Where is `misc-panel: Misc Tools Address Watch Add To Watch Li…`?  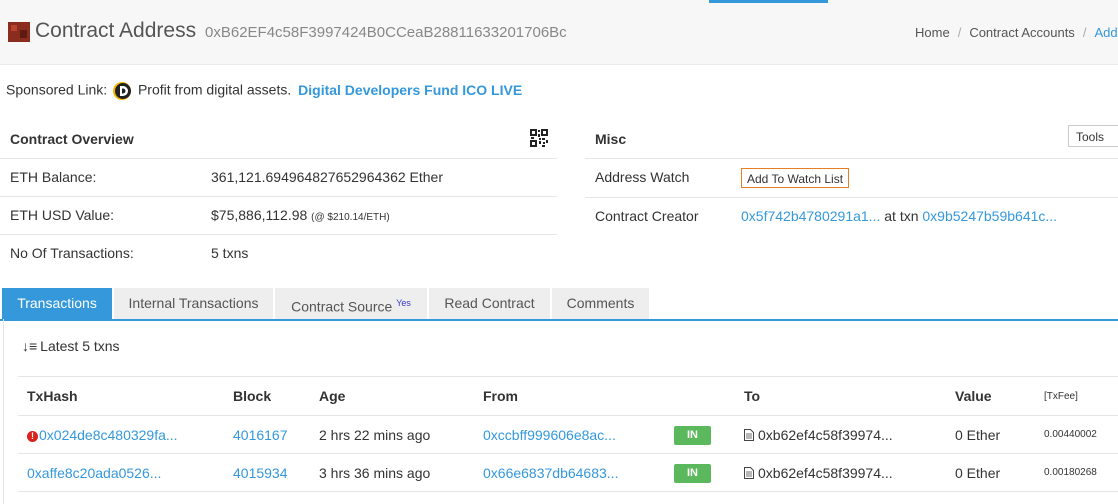
misc-panel: Misc Tools Address Watch Add To Watch Li… is located at coordinates (851, 178).